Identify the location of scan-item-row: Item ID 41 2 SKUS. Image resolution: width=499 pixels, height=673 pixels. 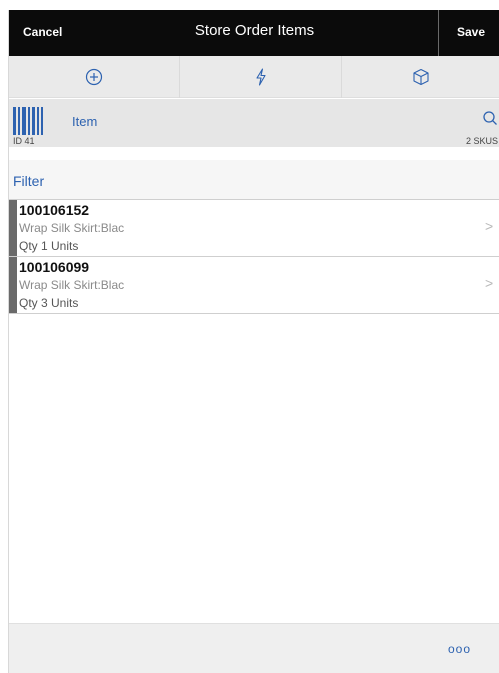
(254, 123).